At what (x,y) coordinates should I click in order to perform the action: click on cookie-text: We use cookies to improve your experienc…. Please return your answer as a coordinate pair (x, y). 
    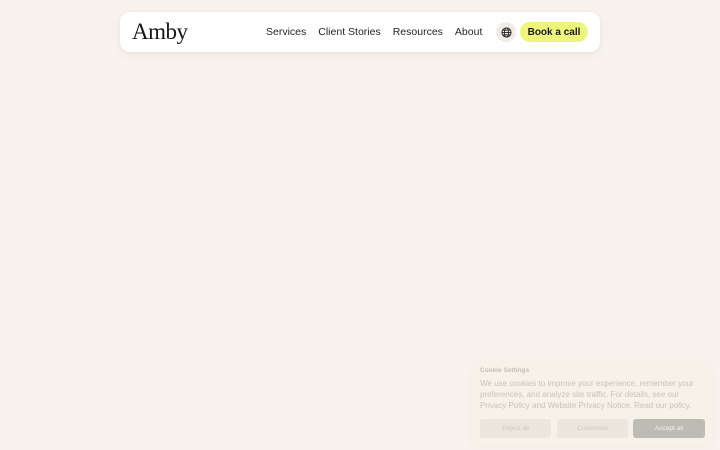
    Looking at the image, I should click on (587, 394).